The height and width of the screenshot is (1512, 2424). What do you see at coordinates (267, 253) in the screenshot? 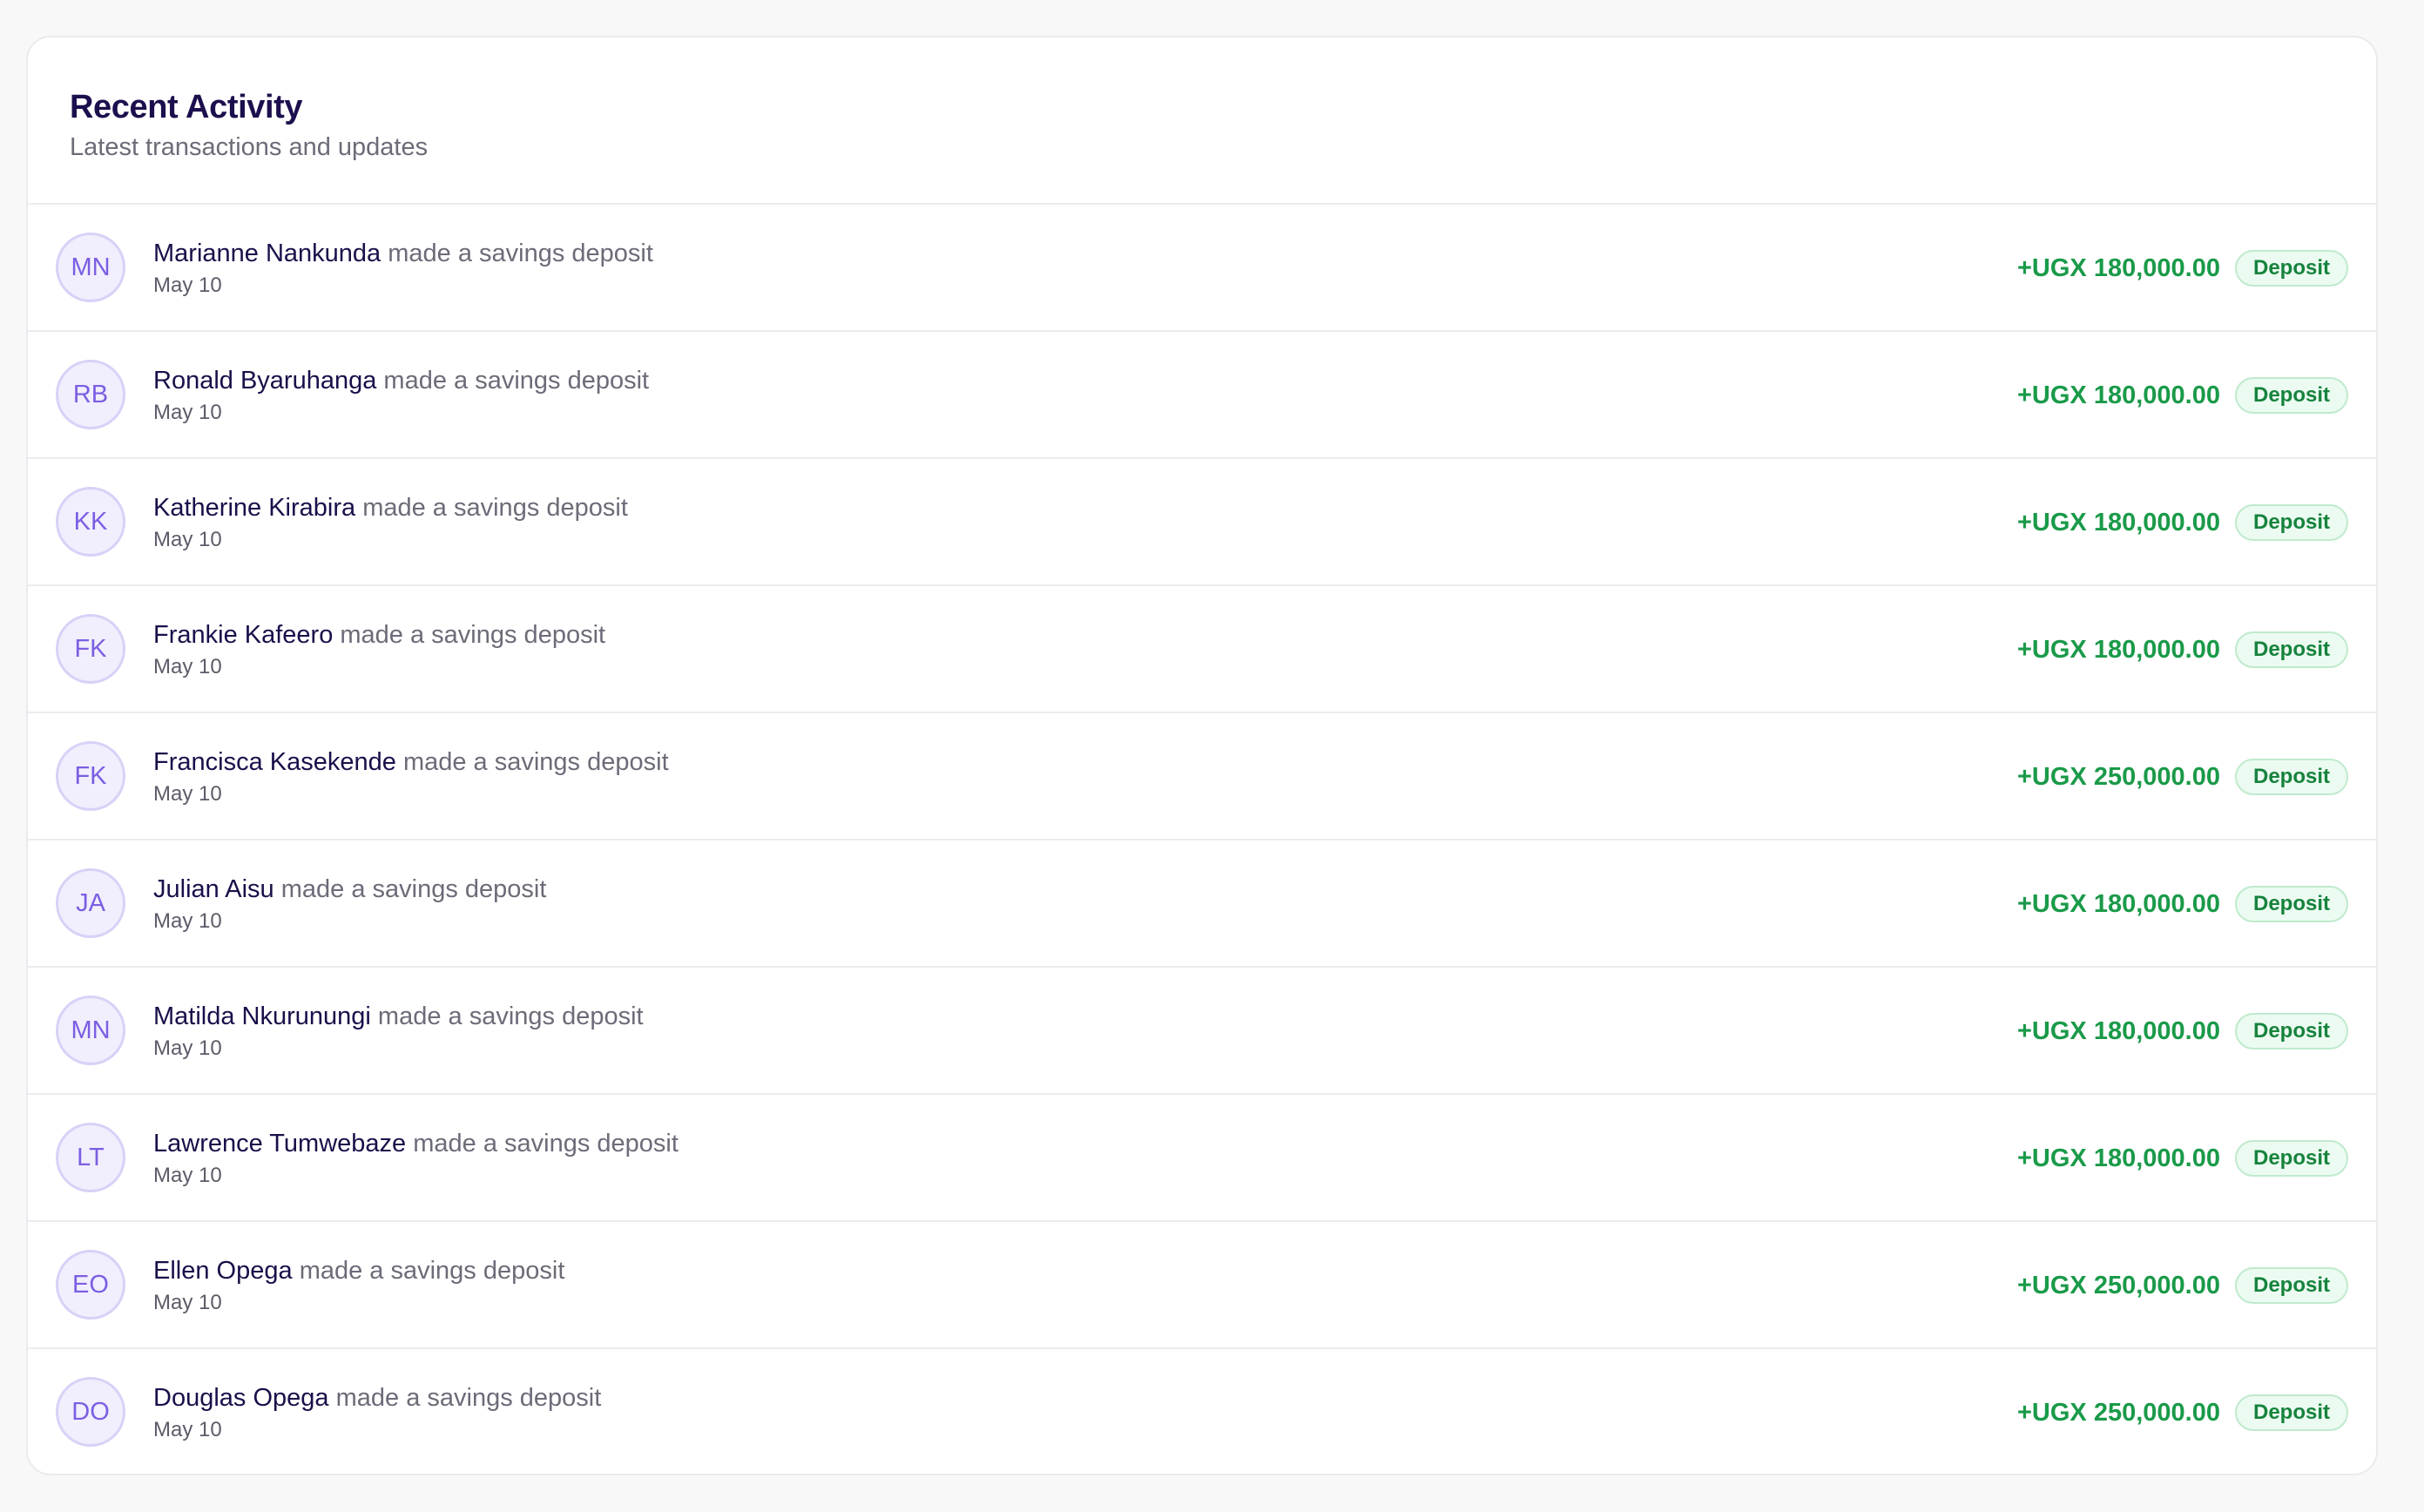
I see `member-name: Marianne Nankunda` at bounding box center [267, 253].